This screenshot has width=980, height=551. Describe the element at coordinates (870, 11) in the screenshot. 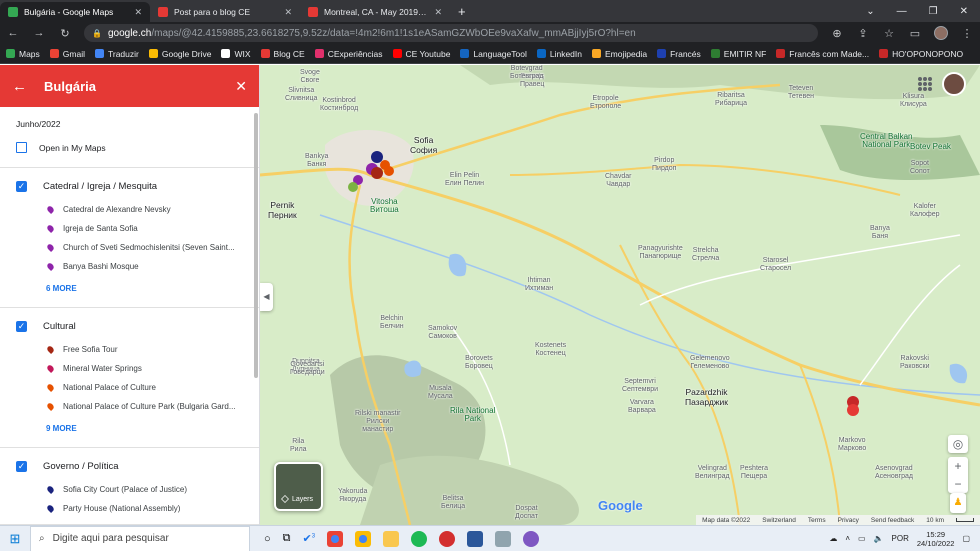

I see `chevron-down-icon: ⌄` at that location.